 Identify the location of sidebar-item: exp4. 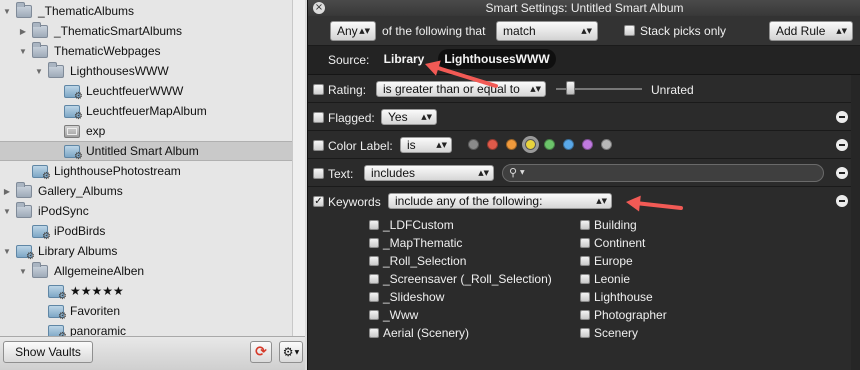
(146, 131).